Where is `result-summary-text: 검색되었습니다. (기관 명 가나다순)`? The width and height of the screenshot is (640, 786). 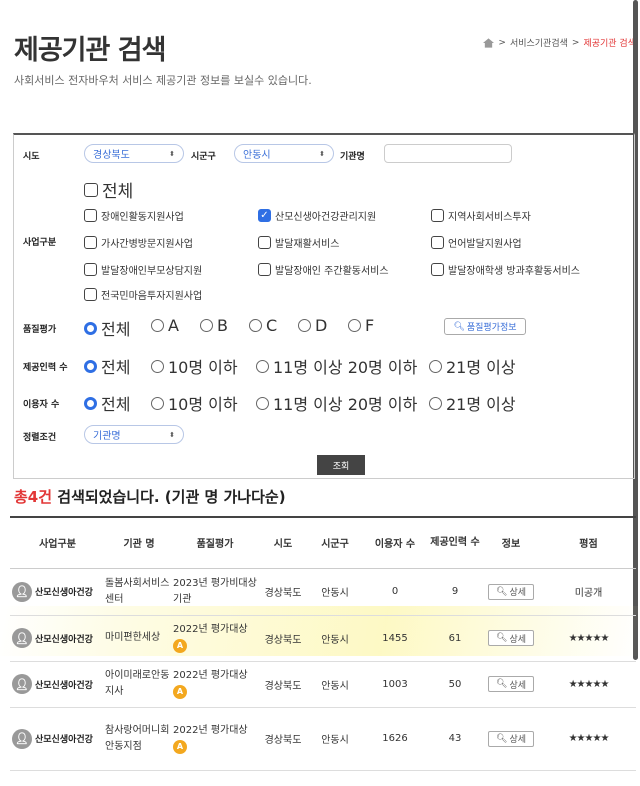 result-summary-text: 검색되었습니다. (기관 명 가나다순) is located at coordinates (169, 497).